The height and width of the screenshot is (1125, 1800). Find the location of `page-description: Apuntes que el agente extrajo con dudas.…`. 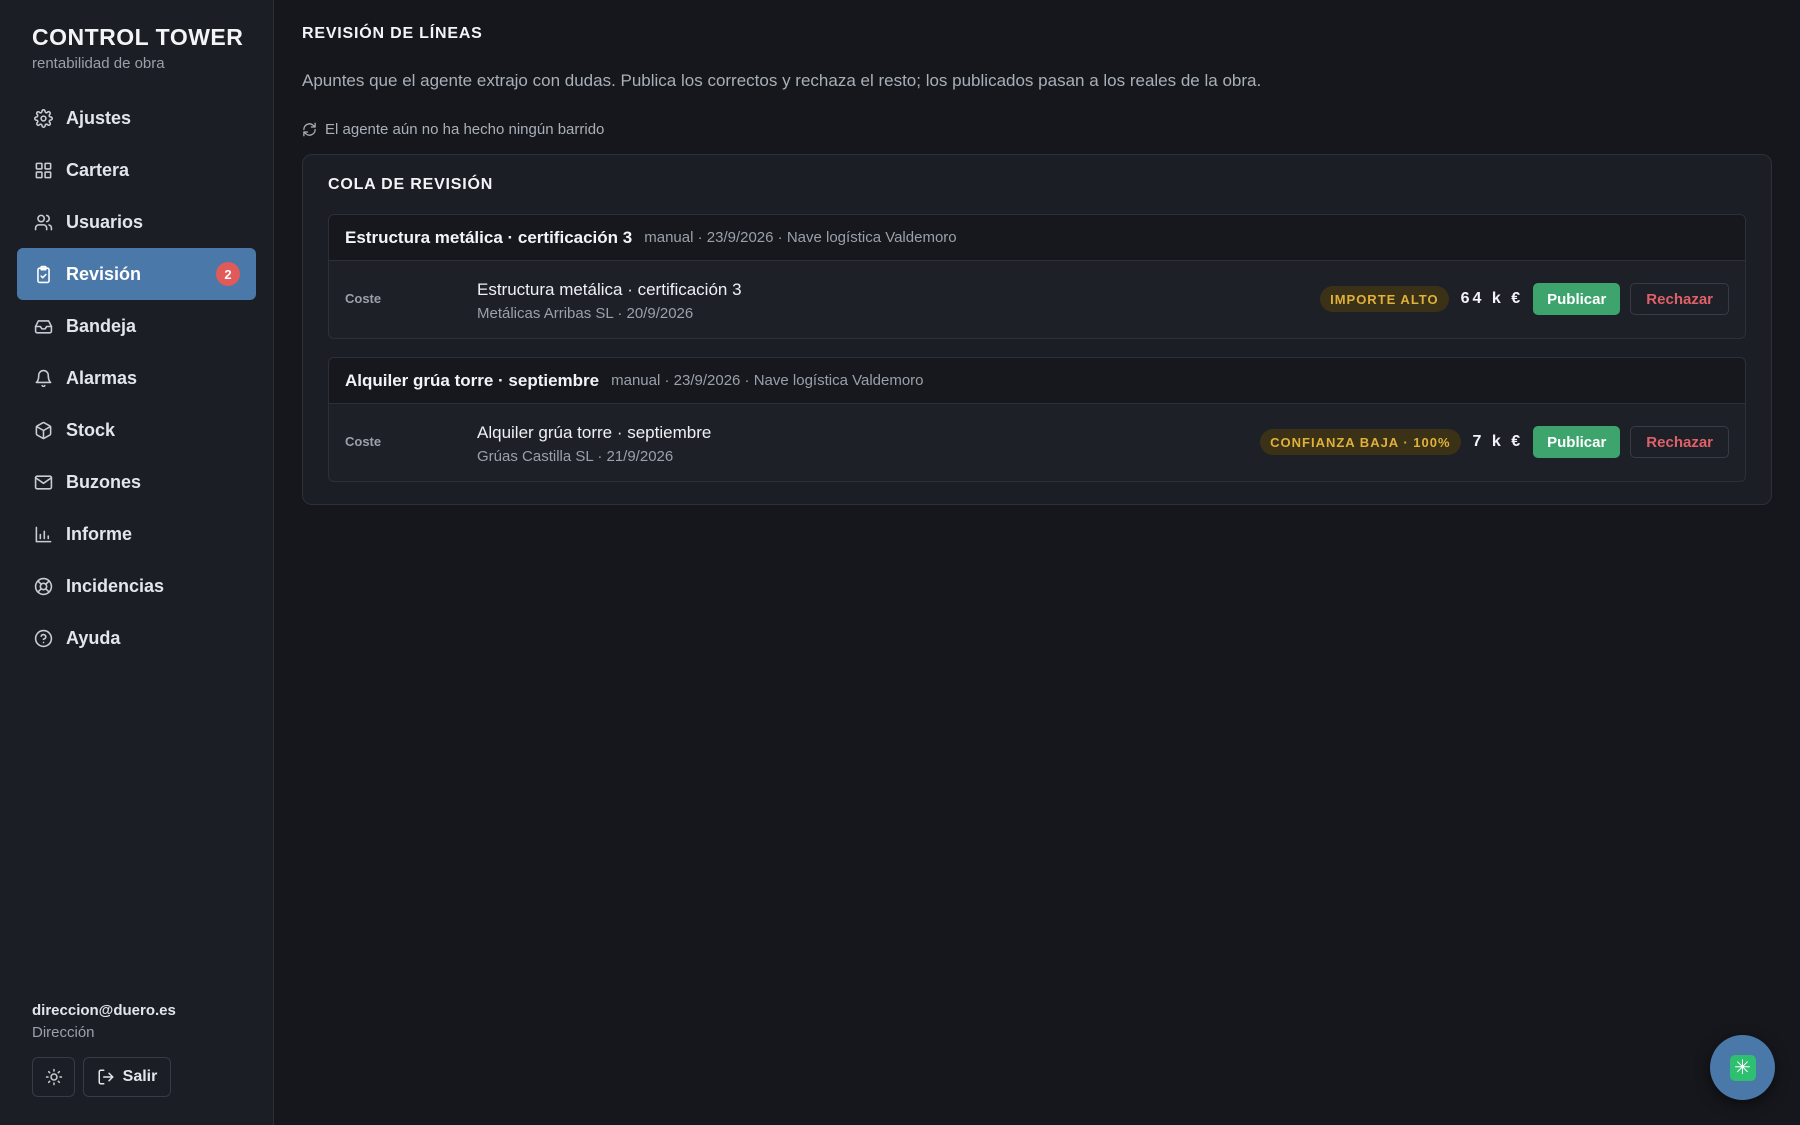

page-description: Apuntes que el agente extrajo con dudas.… is located at coordinates (782, 80).